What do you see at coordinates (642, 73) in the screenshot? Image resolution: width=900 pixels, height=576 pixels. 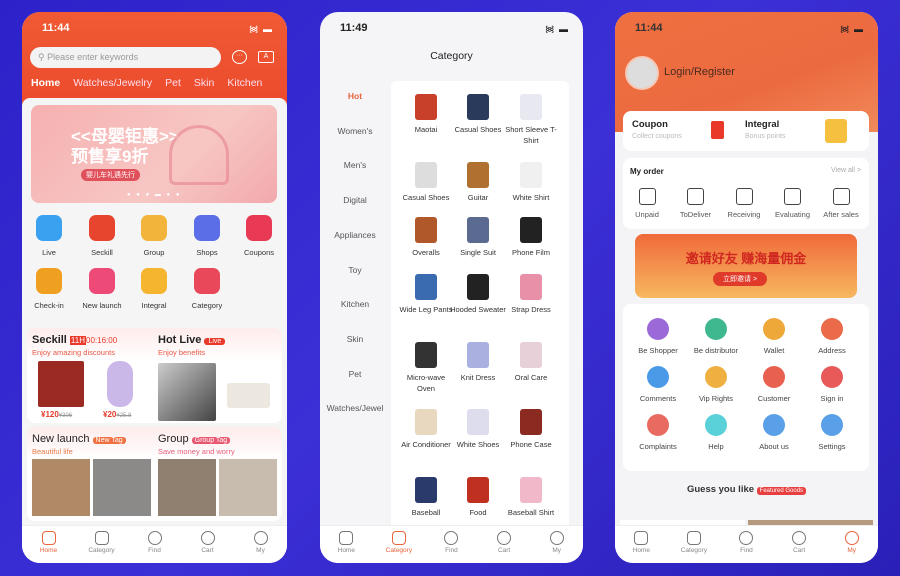 I see `avatar` at bounding box center [642, 73].